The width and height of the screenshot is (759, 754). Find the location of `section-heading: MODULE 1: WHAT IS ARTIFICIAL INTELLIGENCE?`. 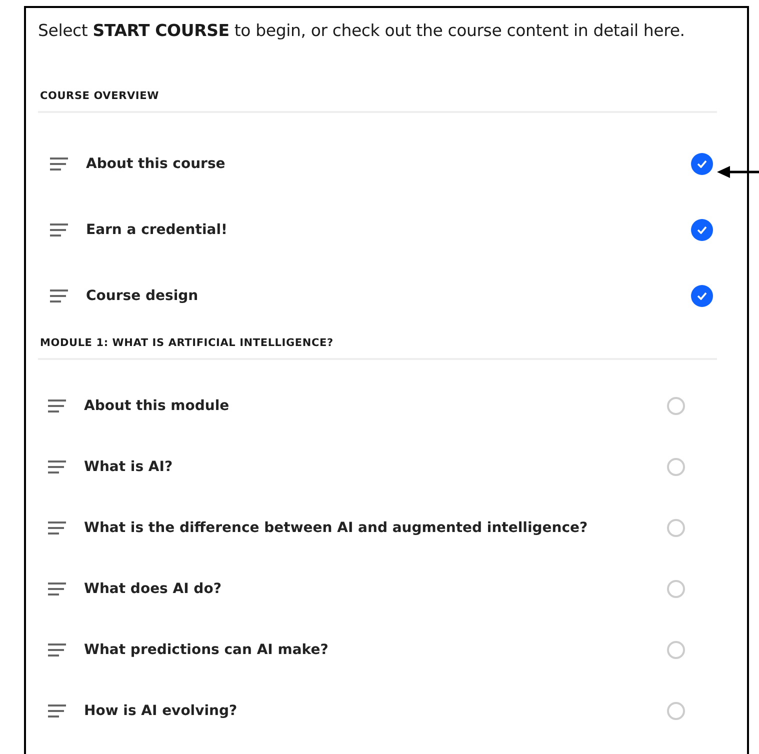

section-heading: MODULE 1: WHAT IS ARTIFICIAL INTELLIGENCE? is located at coordinates (377, 348).